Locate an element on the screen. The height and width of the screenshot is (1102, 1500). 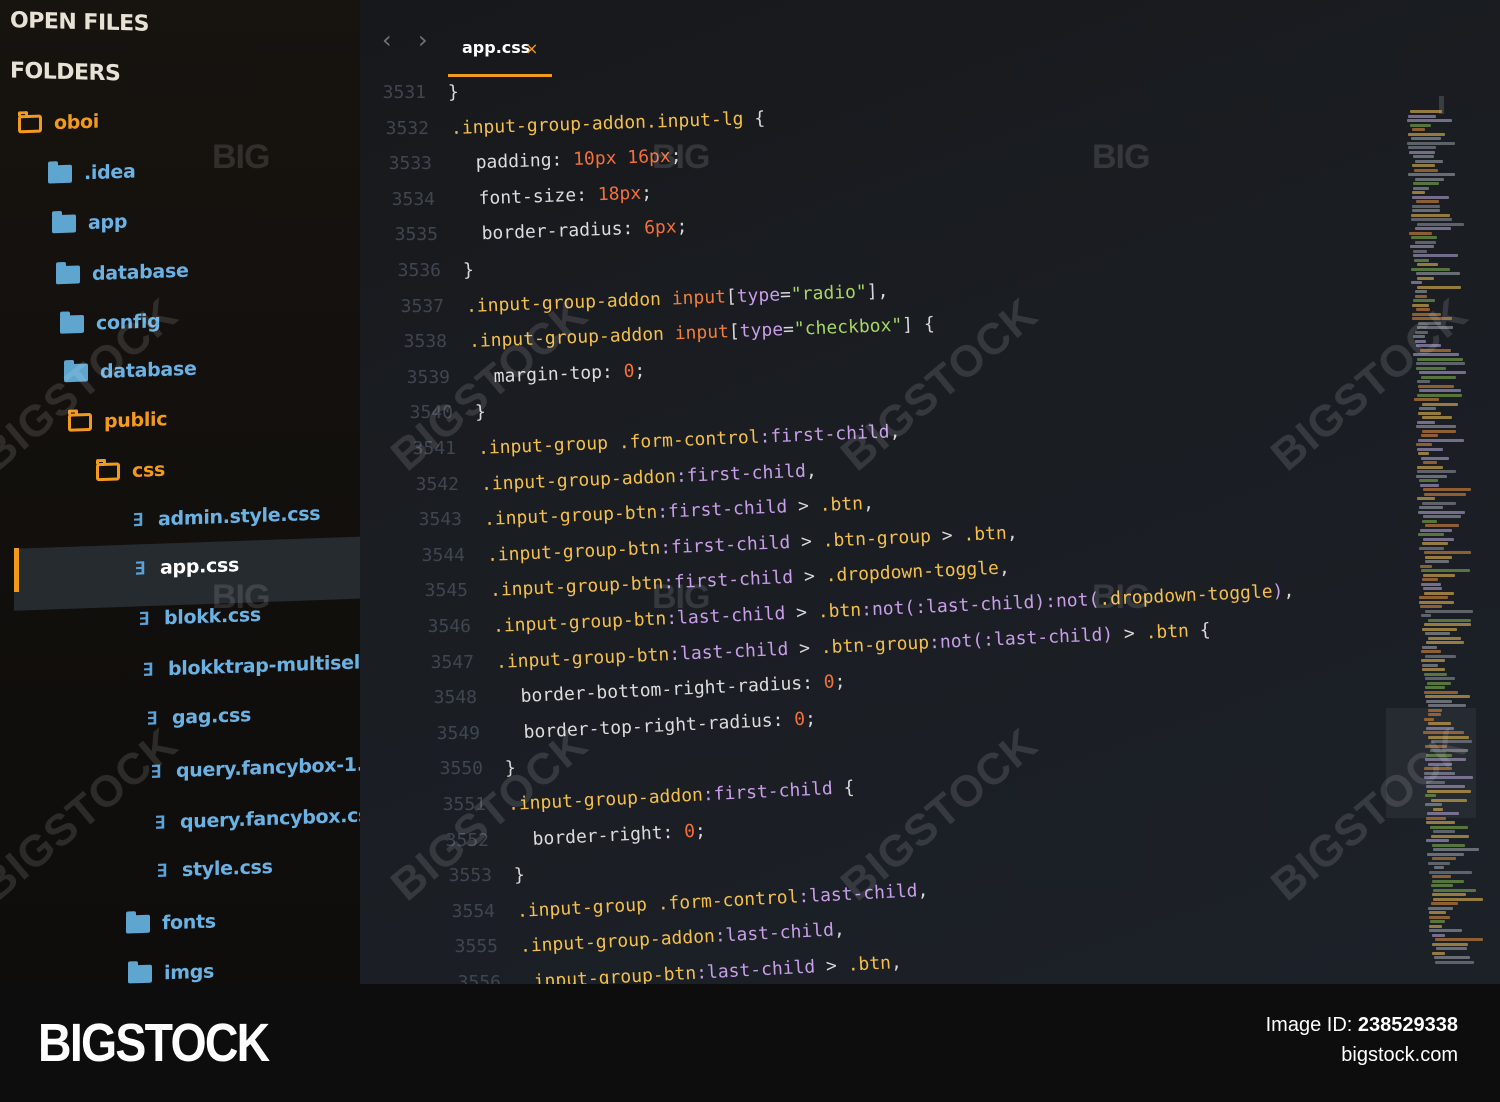
line-number: 3556 is located at coordinates (479, 978).